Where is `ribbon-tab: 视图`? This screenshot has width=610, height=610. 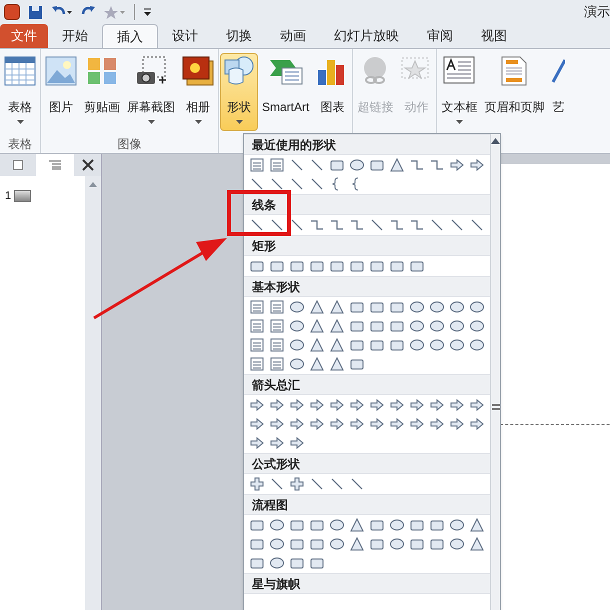 ribbon-tab: 视图 is located at coordinates (494, 36).